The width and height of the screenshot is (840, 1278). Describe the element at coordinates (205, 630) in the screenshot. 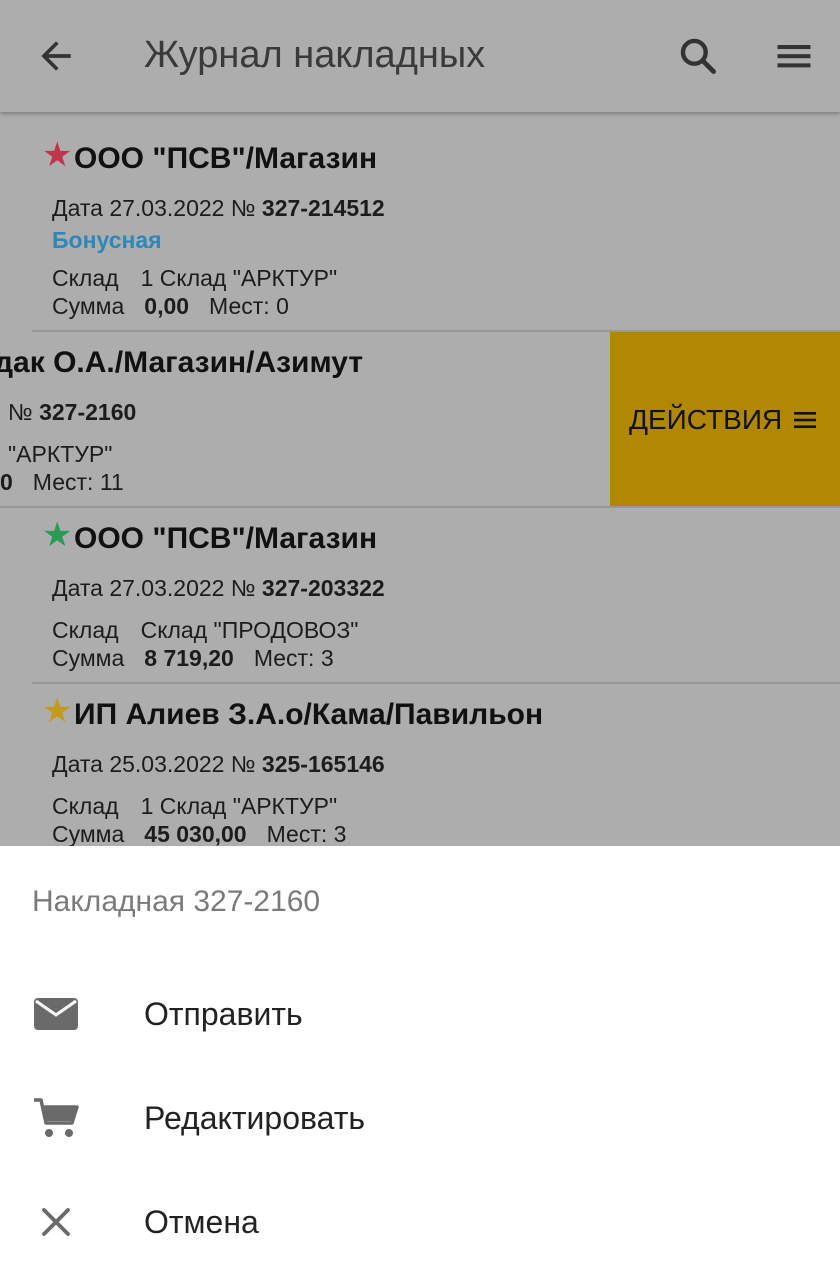

I see `invoice-warehouse: Склад Склад "ПРОДОВОЗ"` at that location.